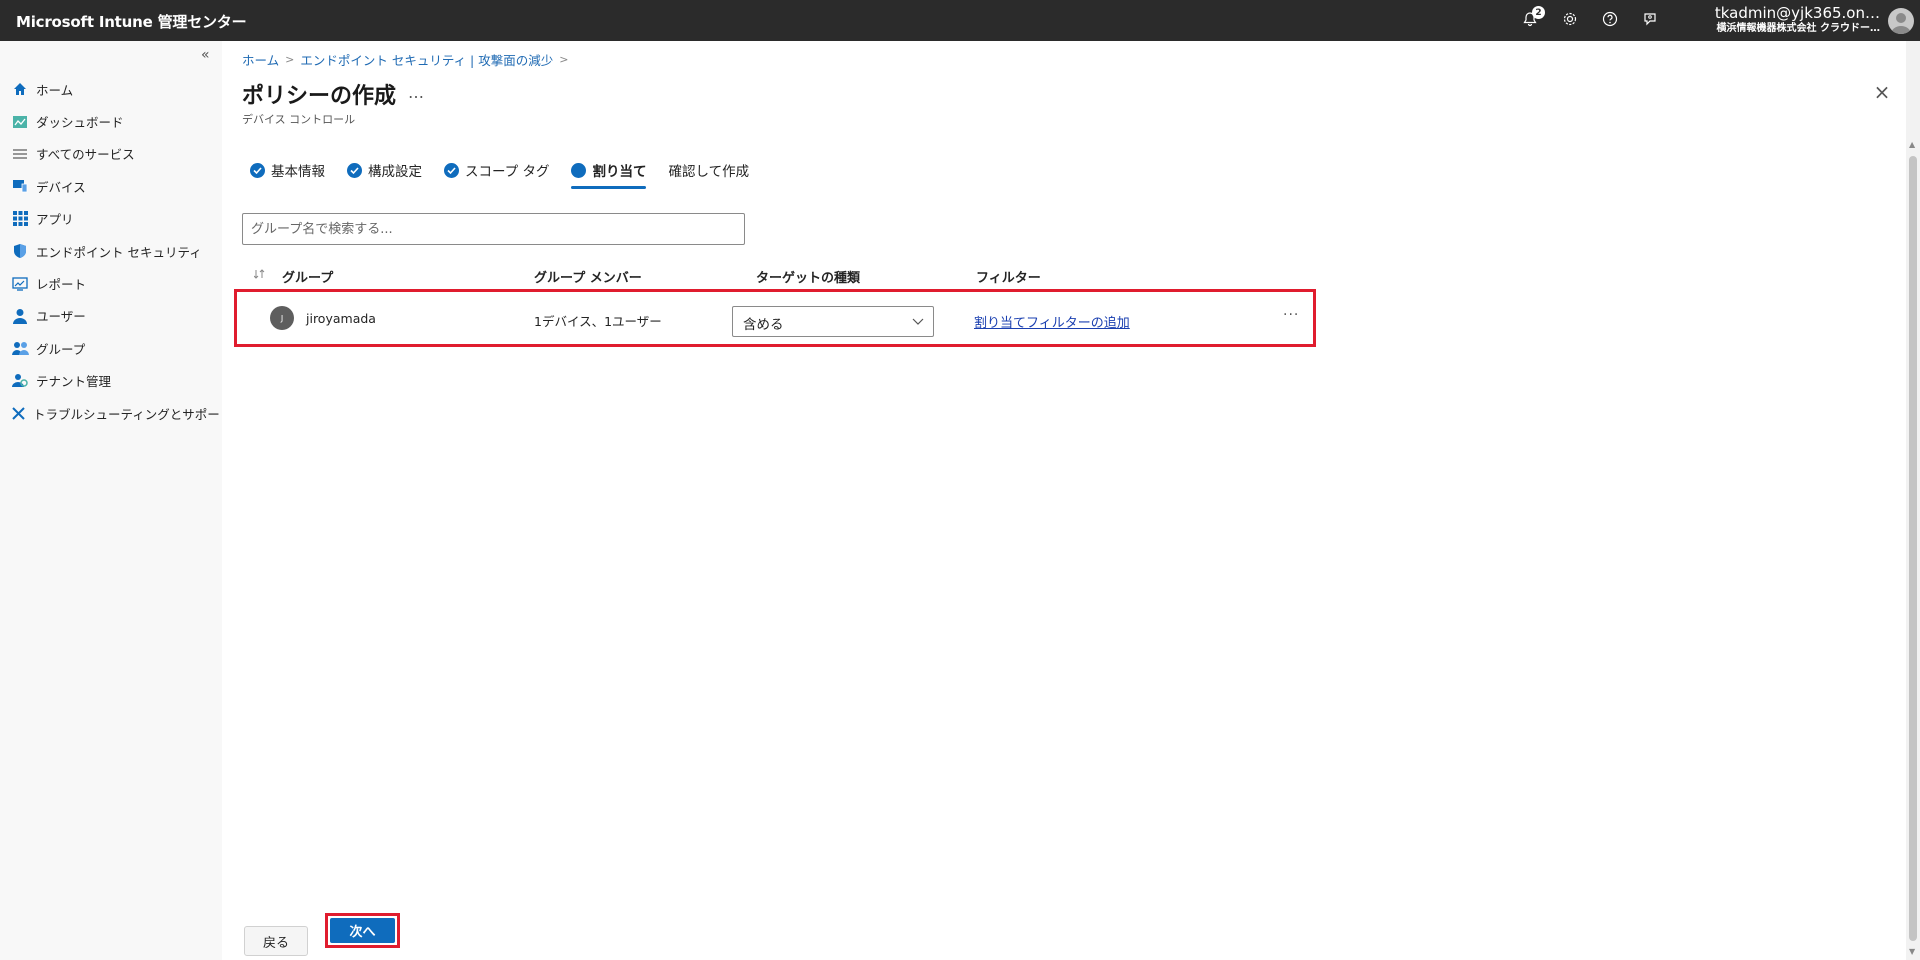 The width and height of the screenshot is (1920, 960). I want to click on help-icon, so click(1610, 21).